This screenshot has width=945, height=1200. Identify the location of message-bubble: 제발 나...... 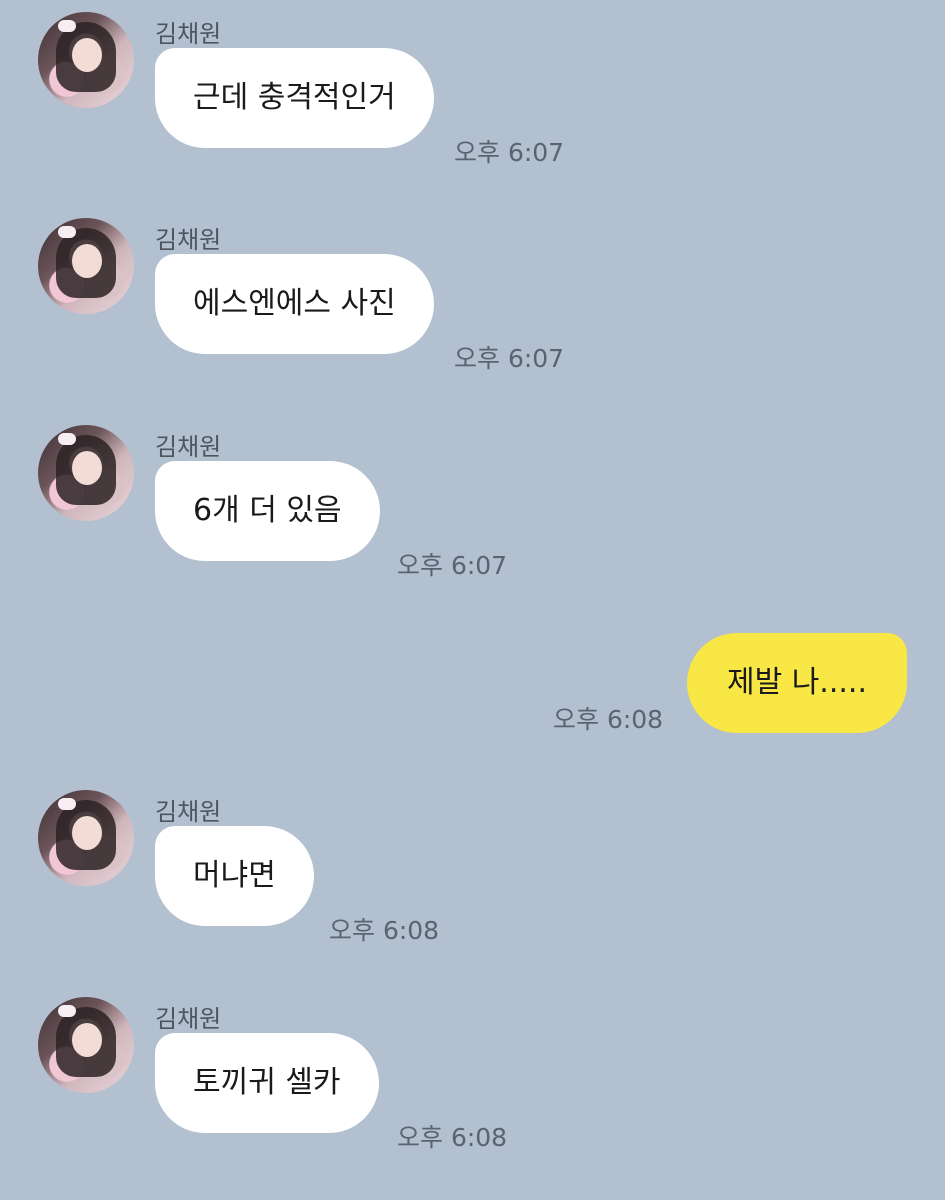
(796, 683).